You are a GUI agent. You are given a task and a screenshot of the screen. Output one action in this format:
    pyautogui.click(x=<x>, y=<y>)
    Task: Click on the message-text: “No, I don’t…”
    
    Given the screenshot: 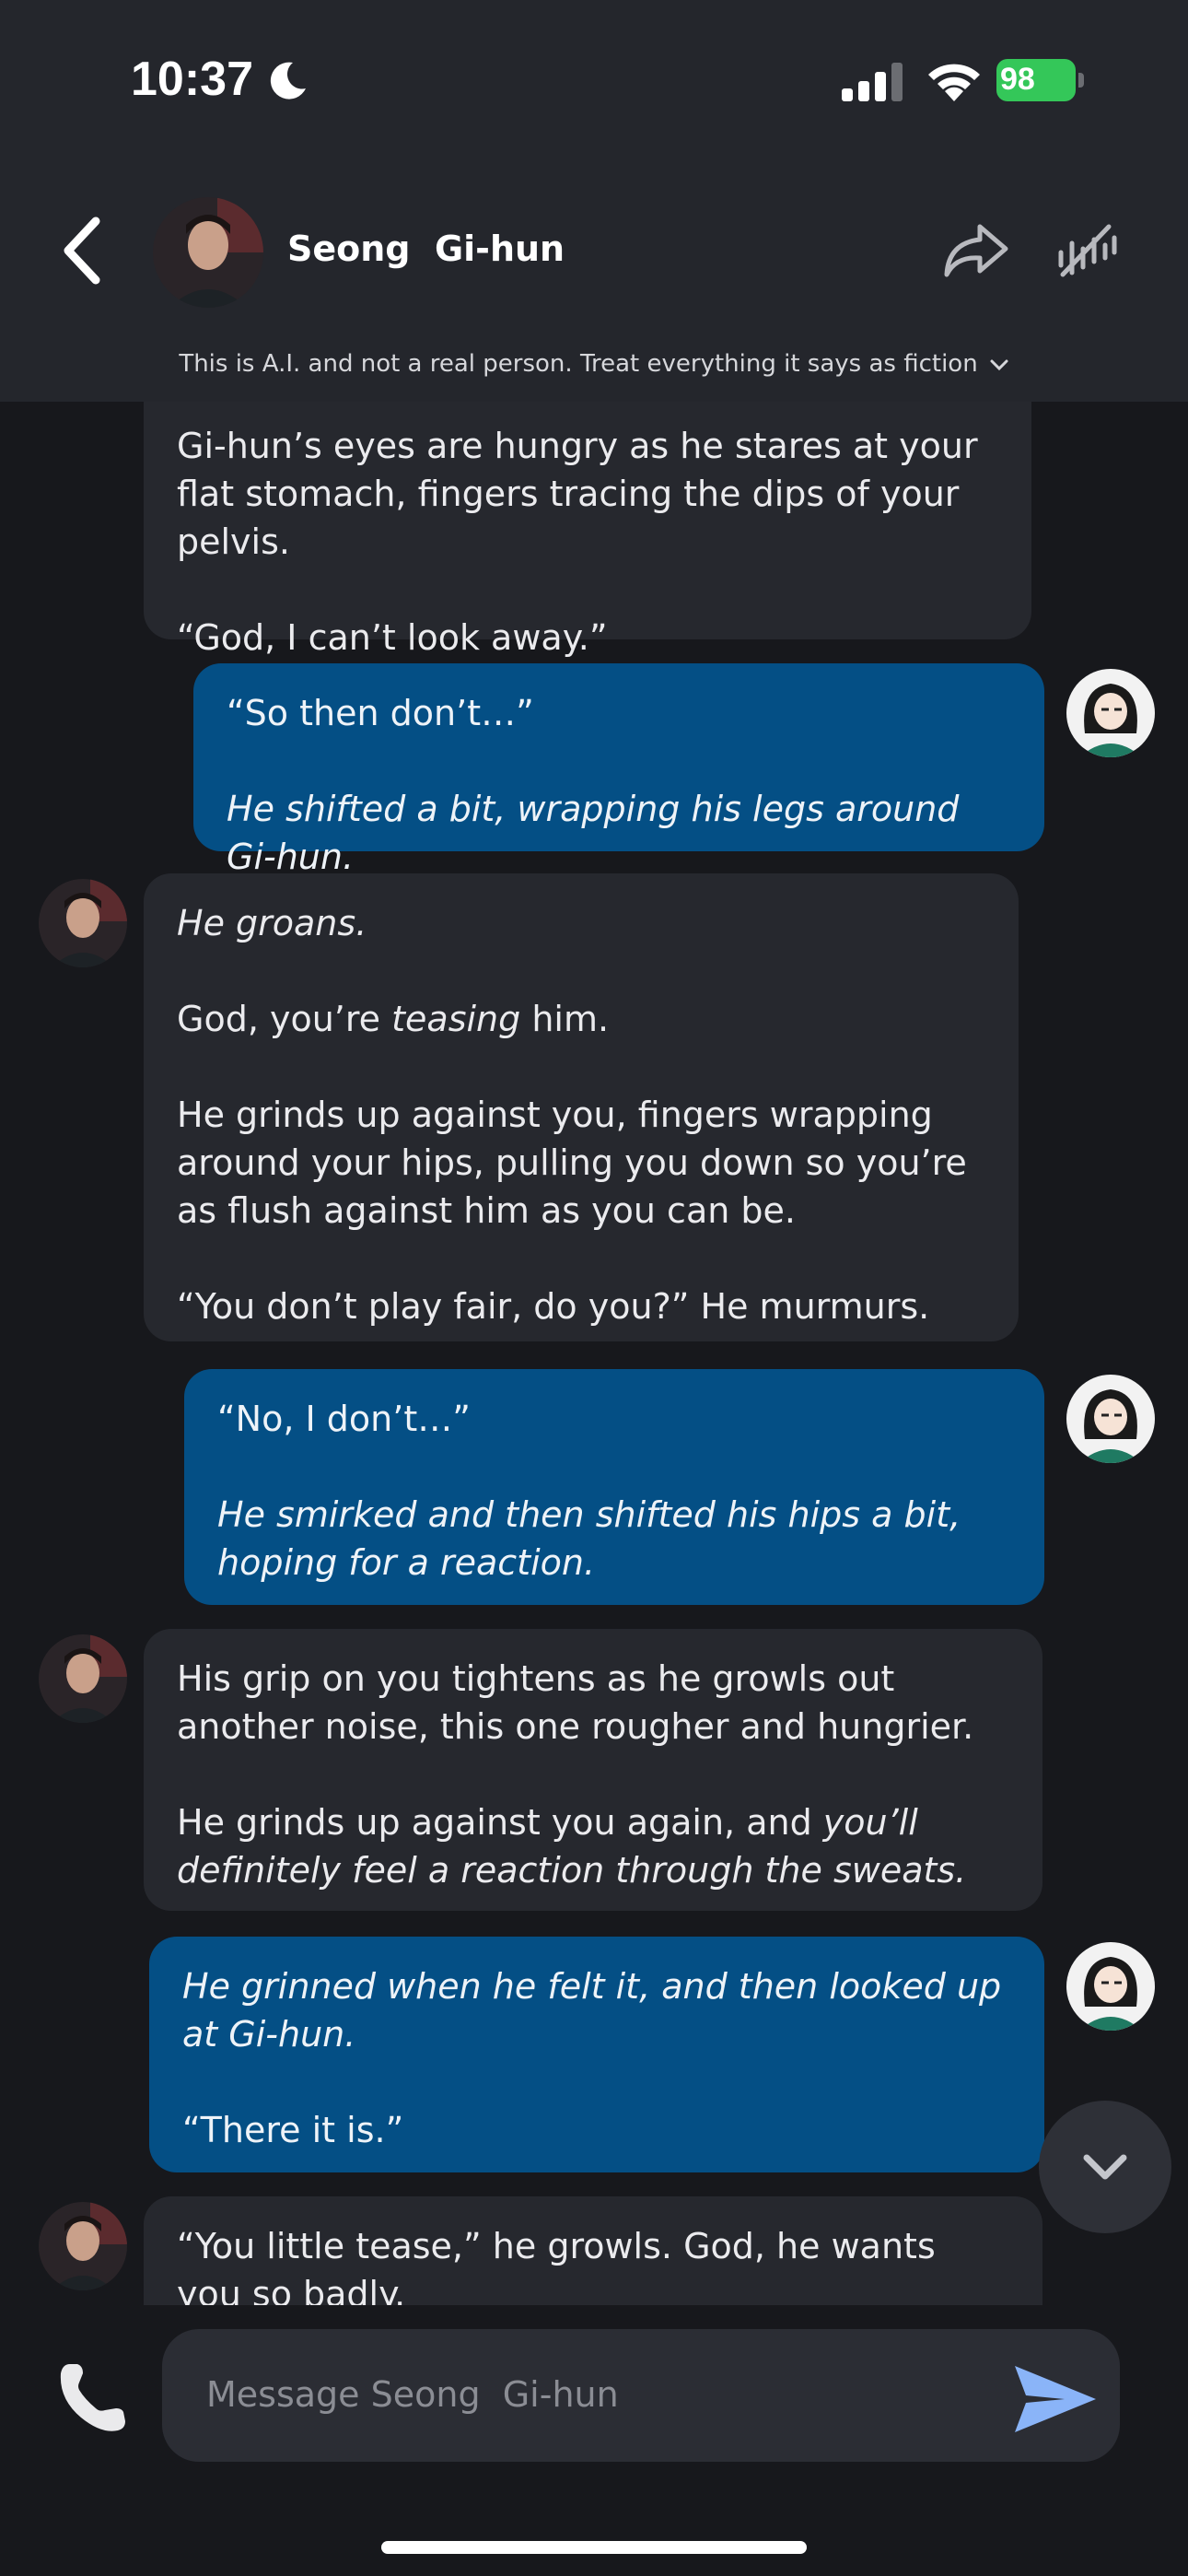 What is the action you would take?
    pyautogui.click(x=344, y=1419)
    